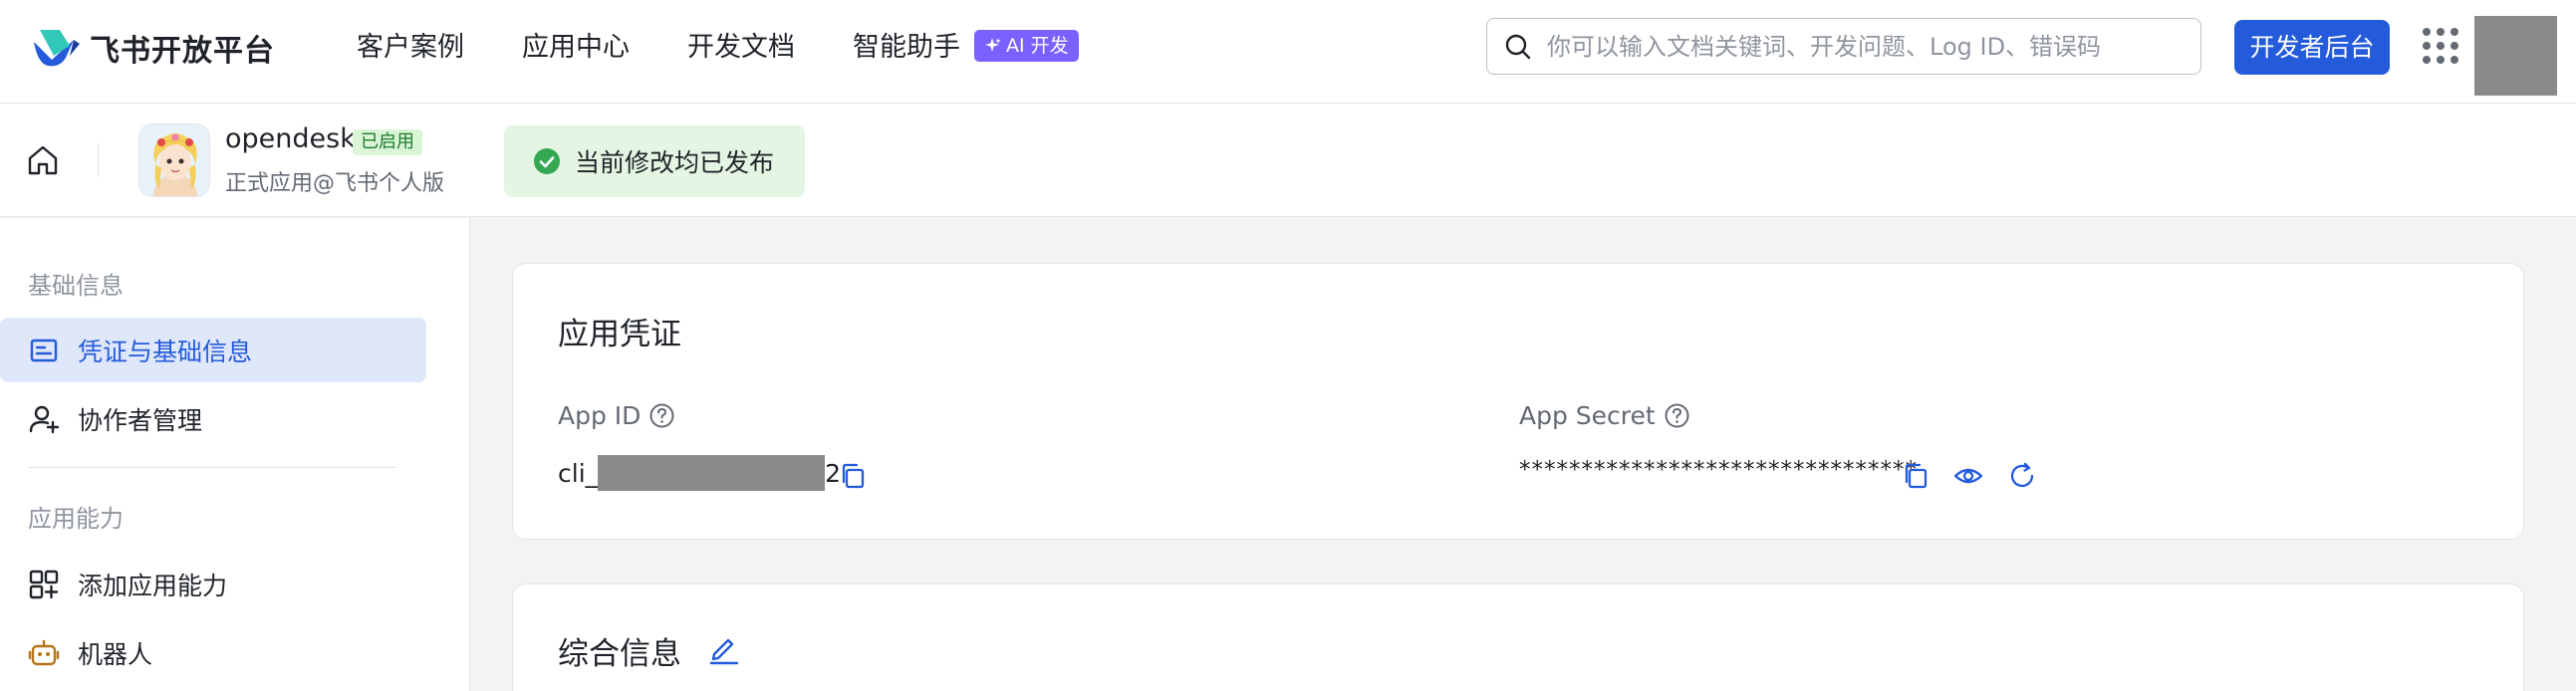 This screenshot has width=2576, height=691. Describe the element at coordinates (2022, 476) in the screenshot. I see `refresh-icon` at that location.